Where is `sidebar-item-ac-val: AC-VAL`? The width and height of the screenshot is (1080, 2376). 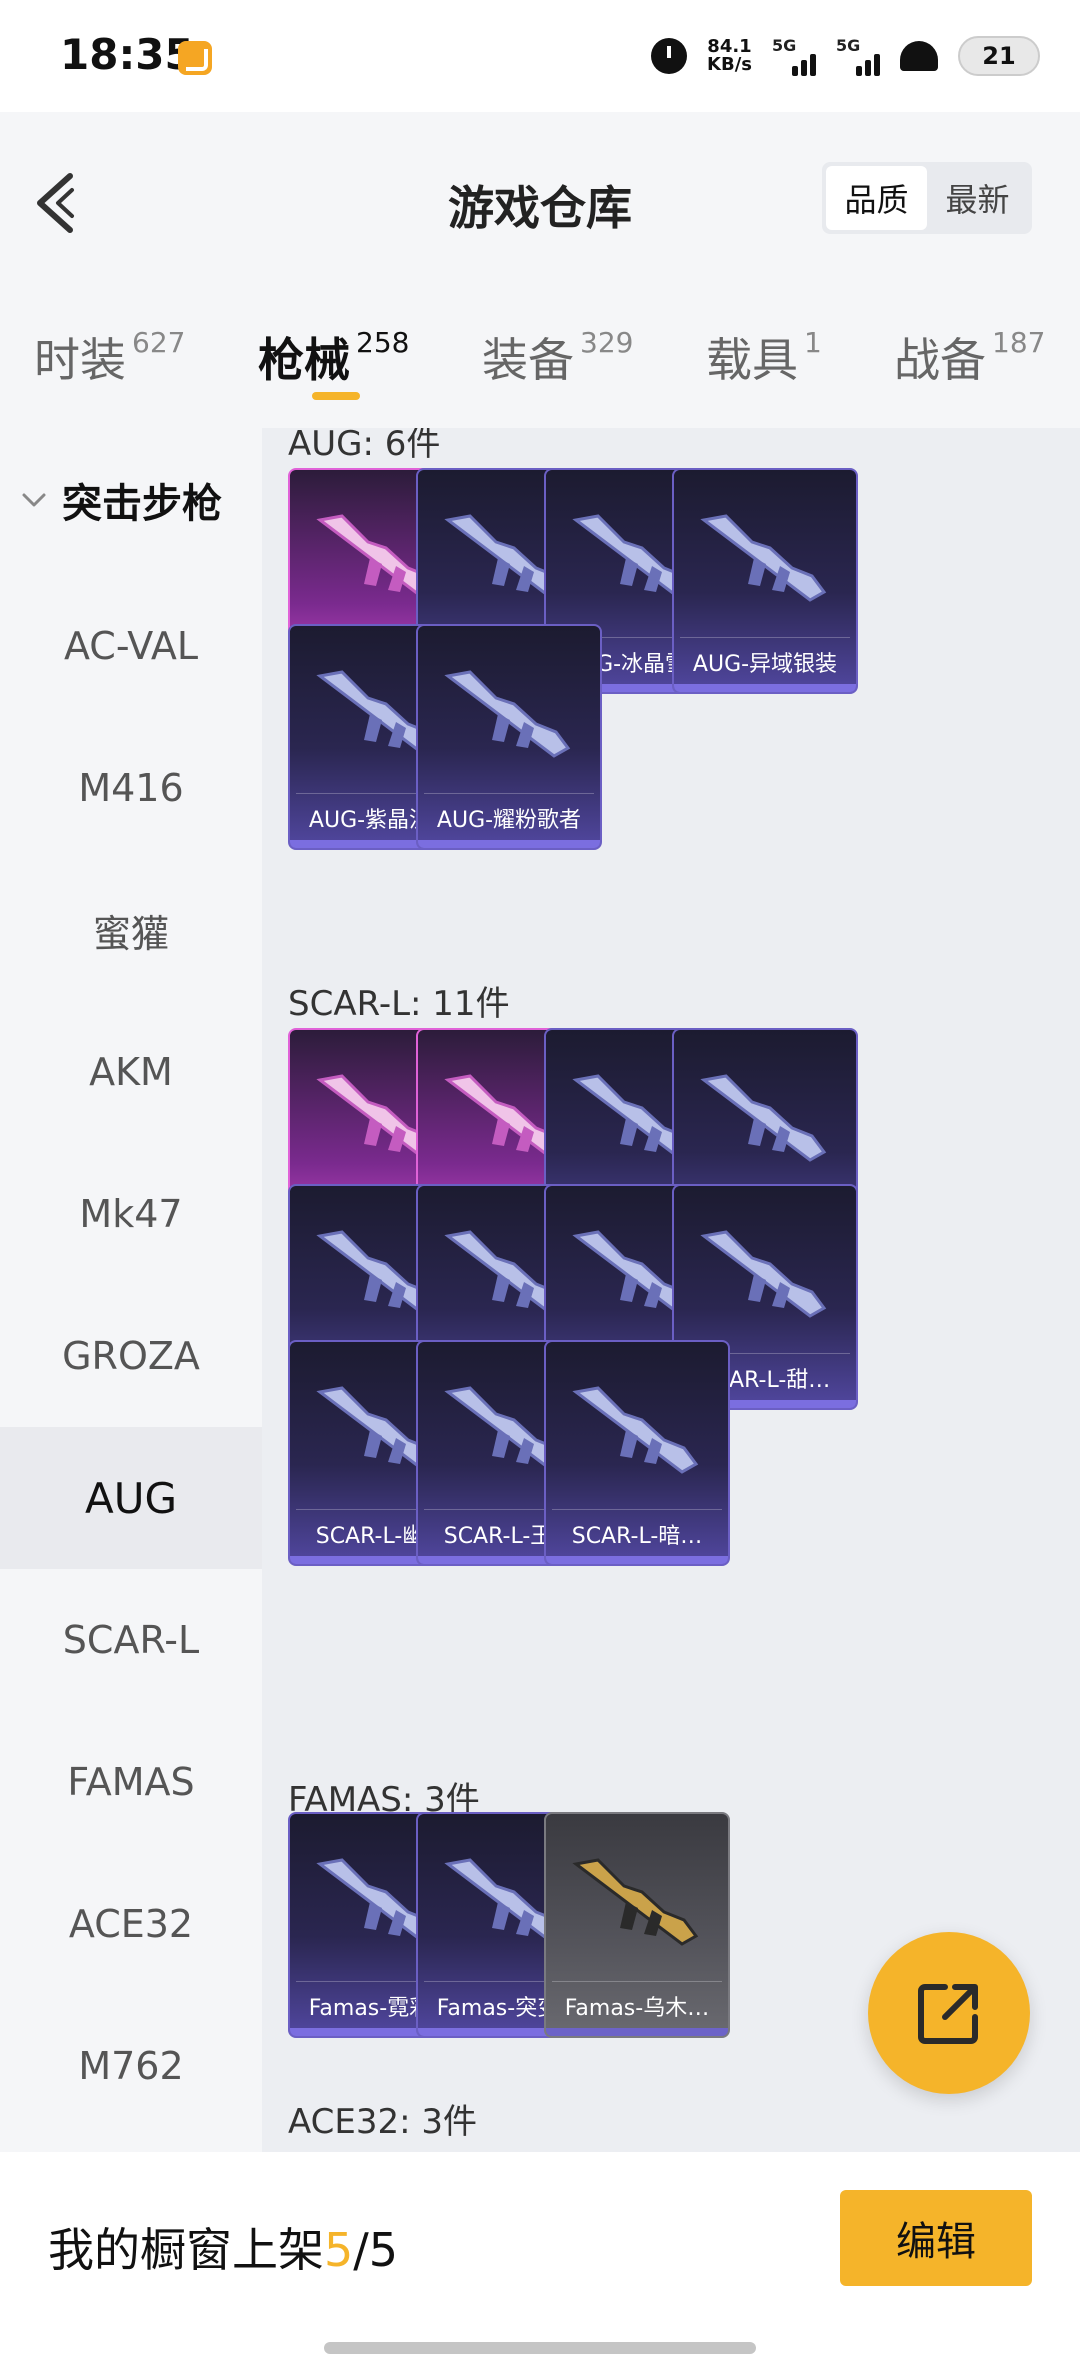
sidebar-item-ac-val: AC-VAL is located at coordinates (131, 646).